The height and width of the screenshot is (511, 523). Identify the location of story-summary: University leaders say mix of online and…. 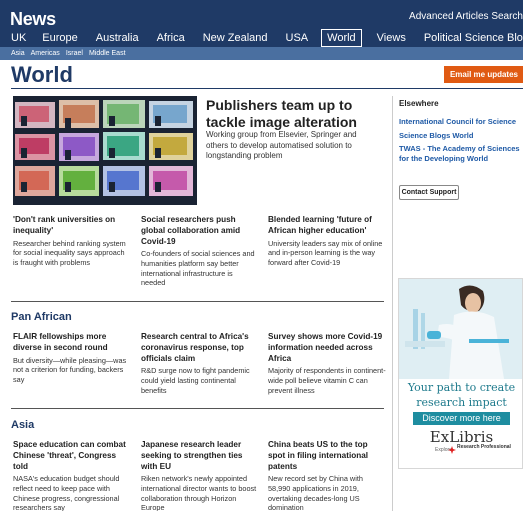
(325, 252).